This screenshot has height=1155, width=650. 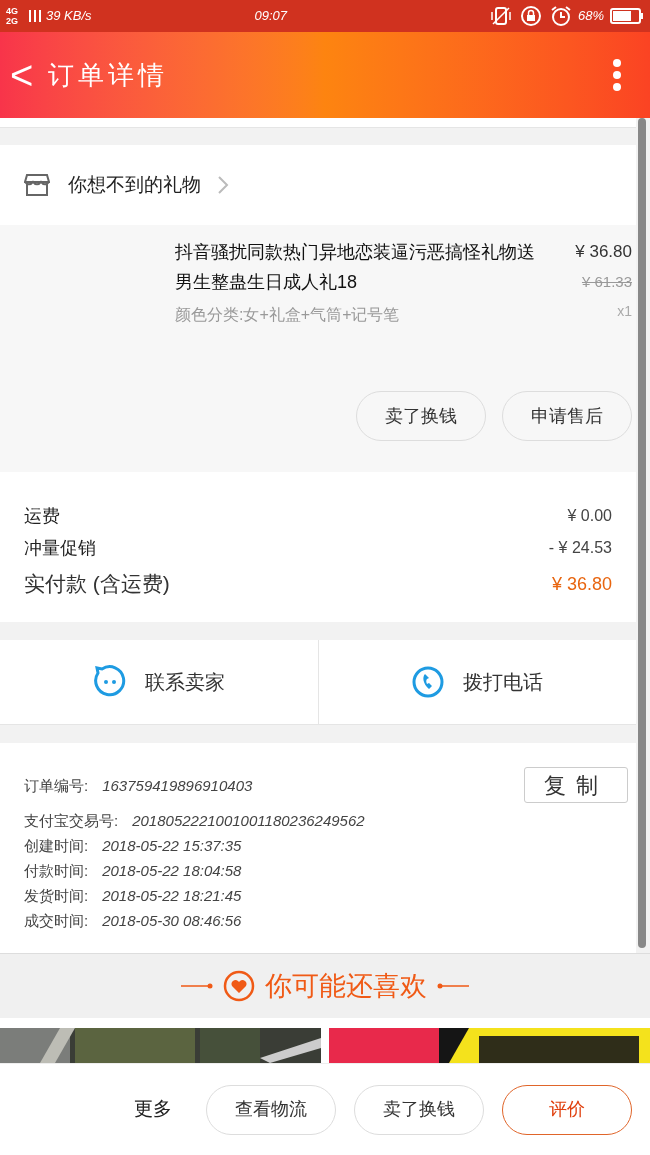 What do you see at coordinates (567, 416) in the screenshot?
I see `product-action-button: 申请售后` at bounding box center [567, 416].